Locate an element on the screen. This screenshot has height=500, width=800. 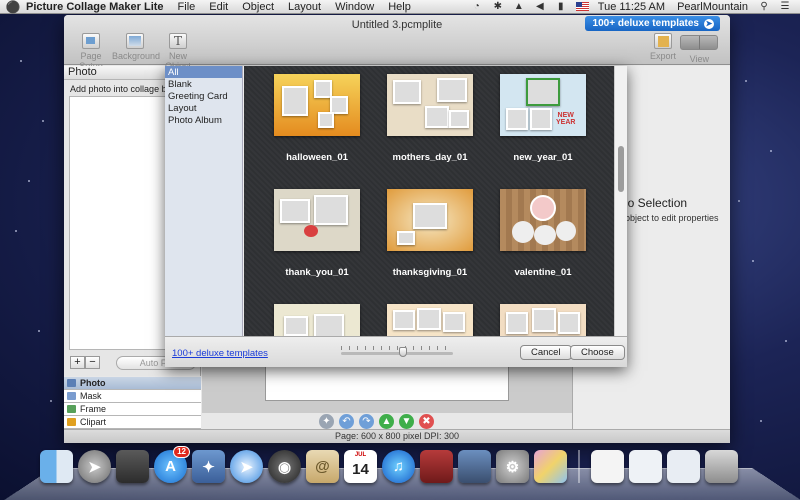
menu-help: Help is located at coordinates (399, 7).